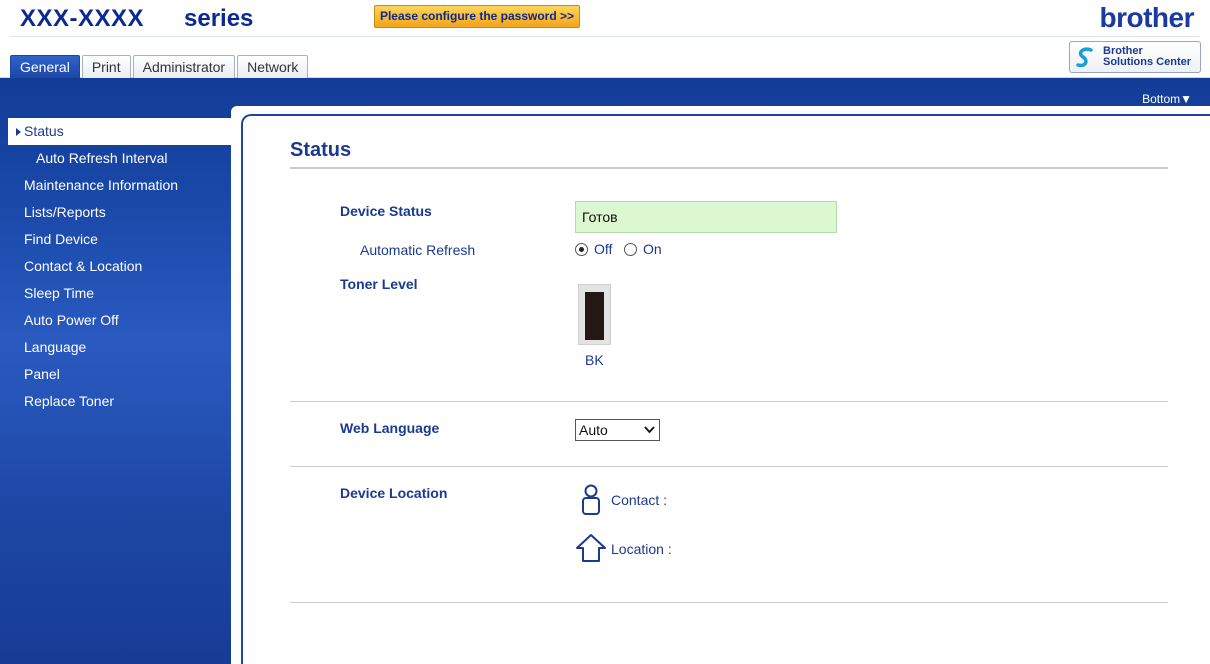 Image resolution: width=1210 pixels, height=664 pixels. Describe the element at coordinates (652, 249) in the screenshot. I see `auto-refresh-on-label: On` at that location.